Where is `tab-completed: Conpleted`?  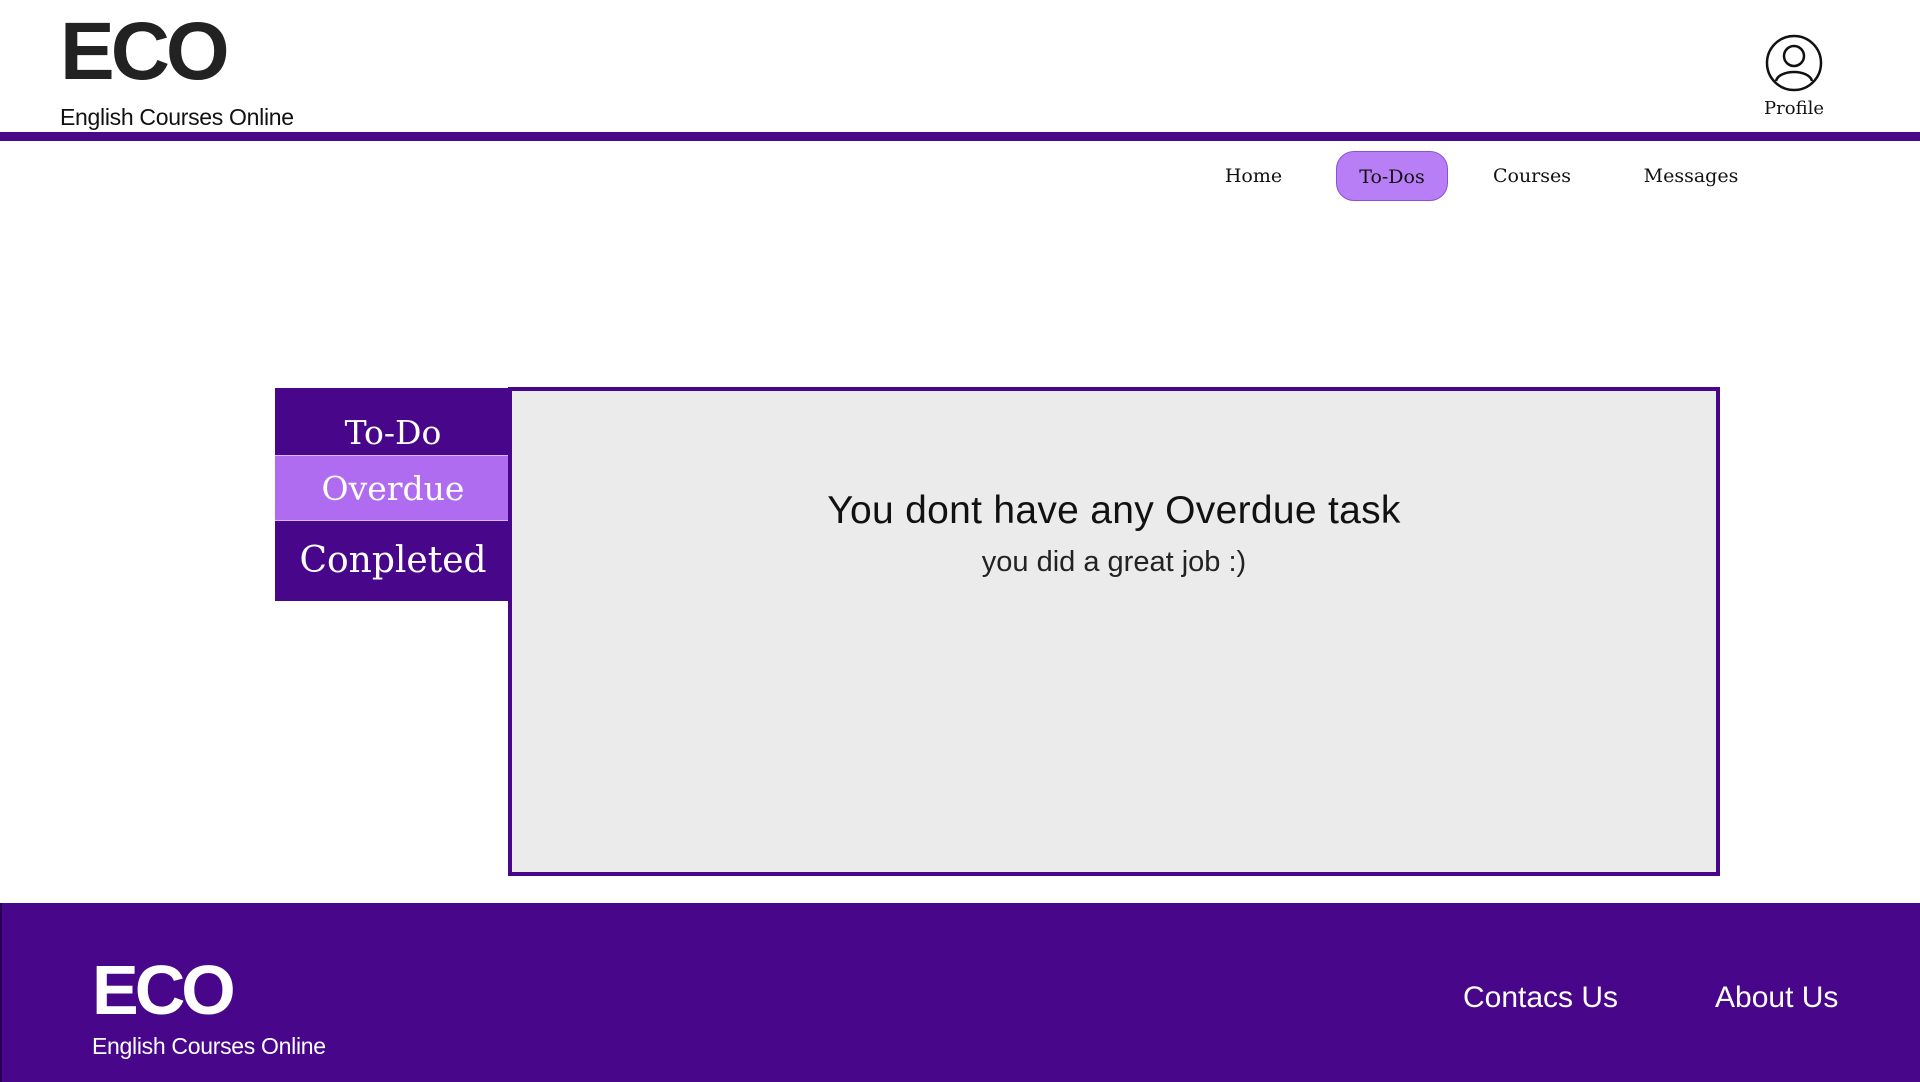
tab-completed: Conpleted is located at coordinates (393, 561).